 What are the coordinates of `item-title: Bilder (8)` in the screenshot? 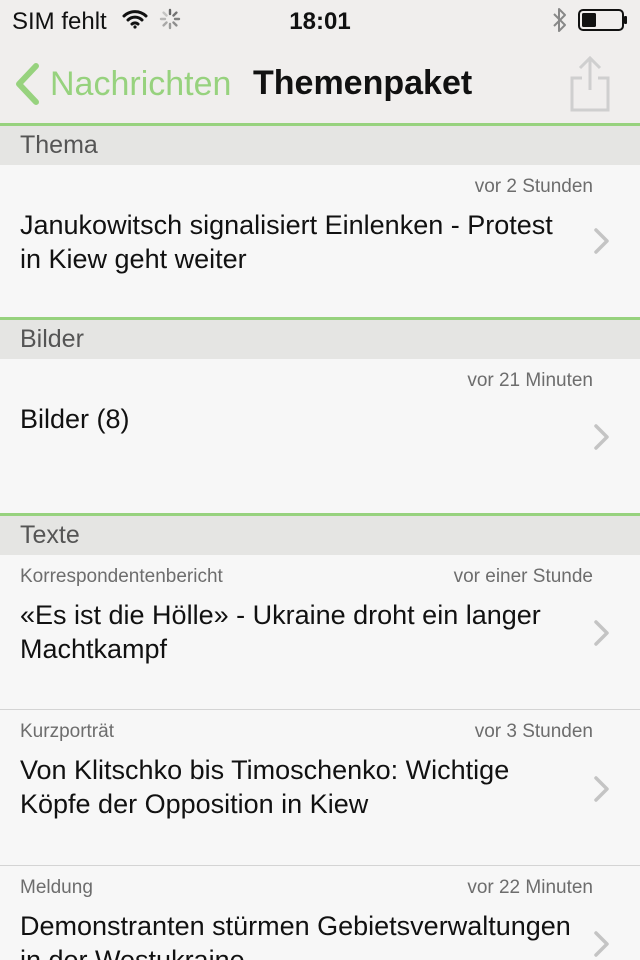 It's located at (75, 419).